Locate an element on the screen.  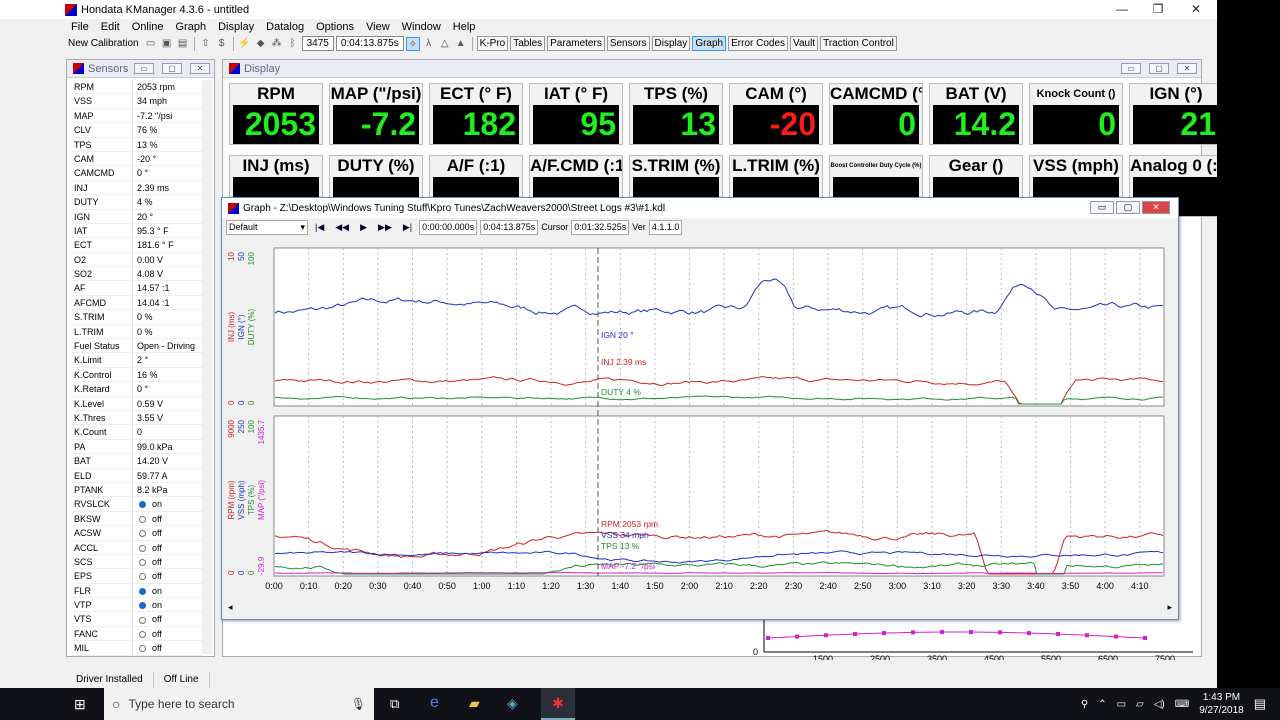
cursor-time-field: 0:01:32.525s is located at coordinates (600, 227).